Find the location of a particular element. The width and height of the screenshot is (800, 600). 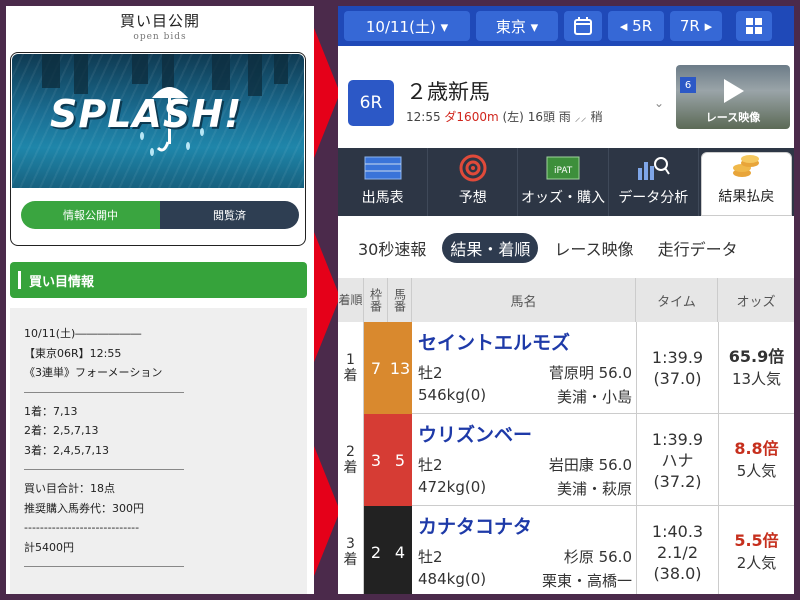

race-nav-bar: 10/11(土) ▾ 東京 ▾ ◂ 5R 7R ▸ is located at coordinates (566, 26).